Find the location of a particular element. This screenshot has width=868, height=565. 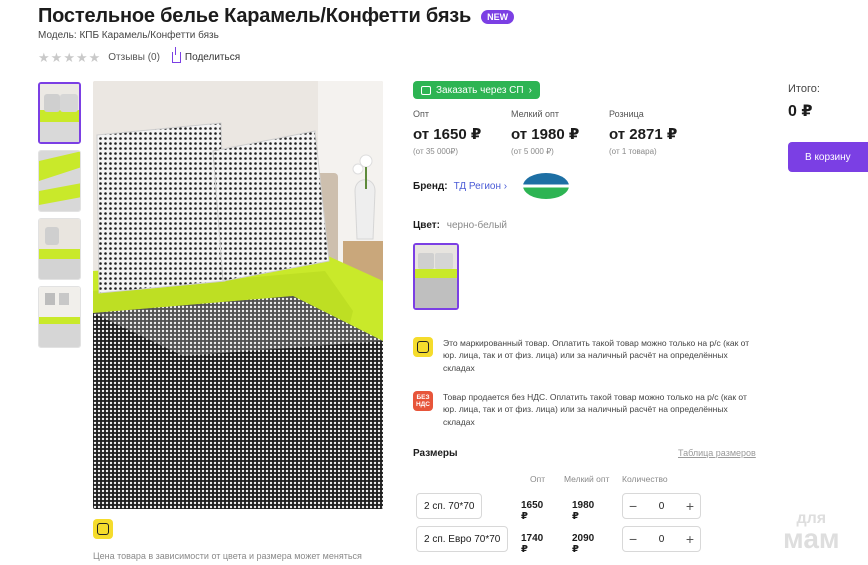

brand-logo is located at coordinates (546, 186).